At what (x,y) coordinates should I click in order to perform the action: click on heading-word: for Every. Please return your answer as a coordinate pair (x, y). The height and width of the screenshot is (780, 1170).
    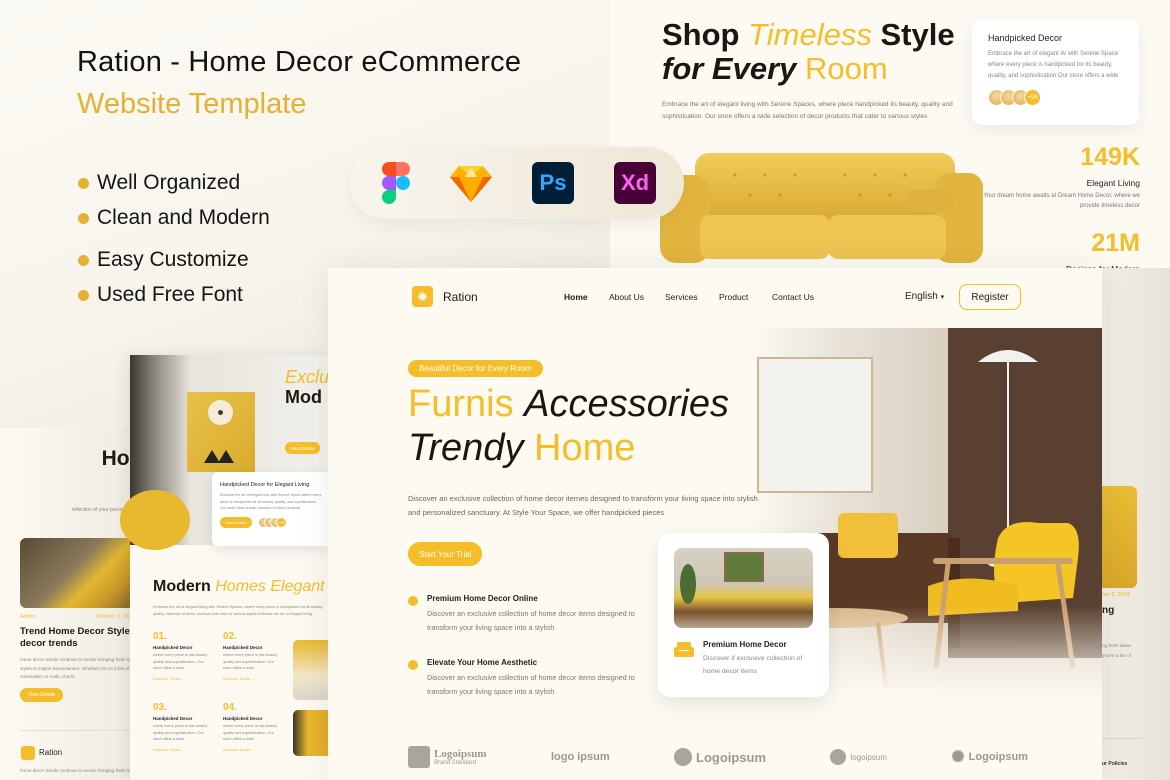
    Looking at the image, I should click on (729, 68).